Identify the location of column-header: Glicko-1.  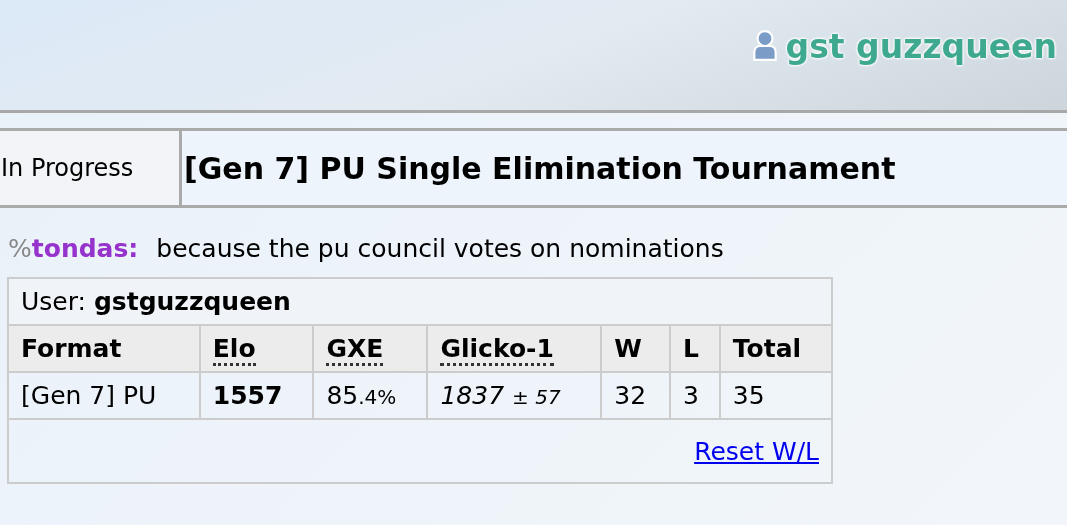
(514, 348).